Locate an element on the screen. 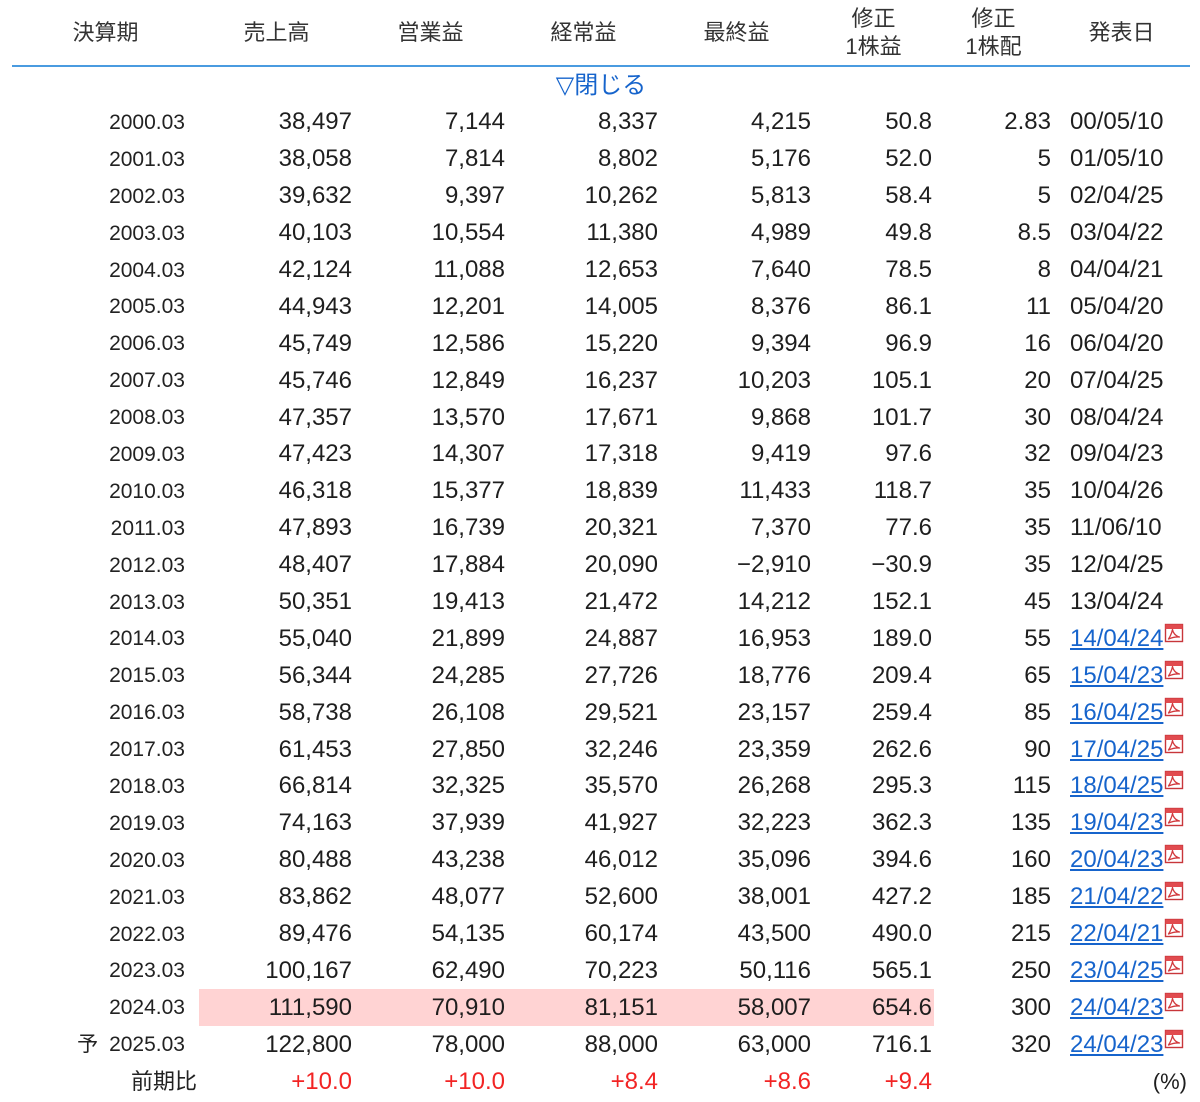  header-eps: 修正 1株益 is located at coordinates (873, 32).